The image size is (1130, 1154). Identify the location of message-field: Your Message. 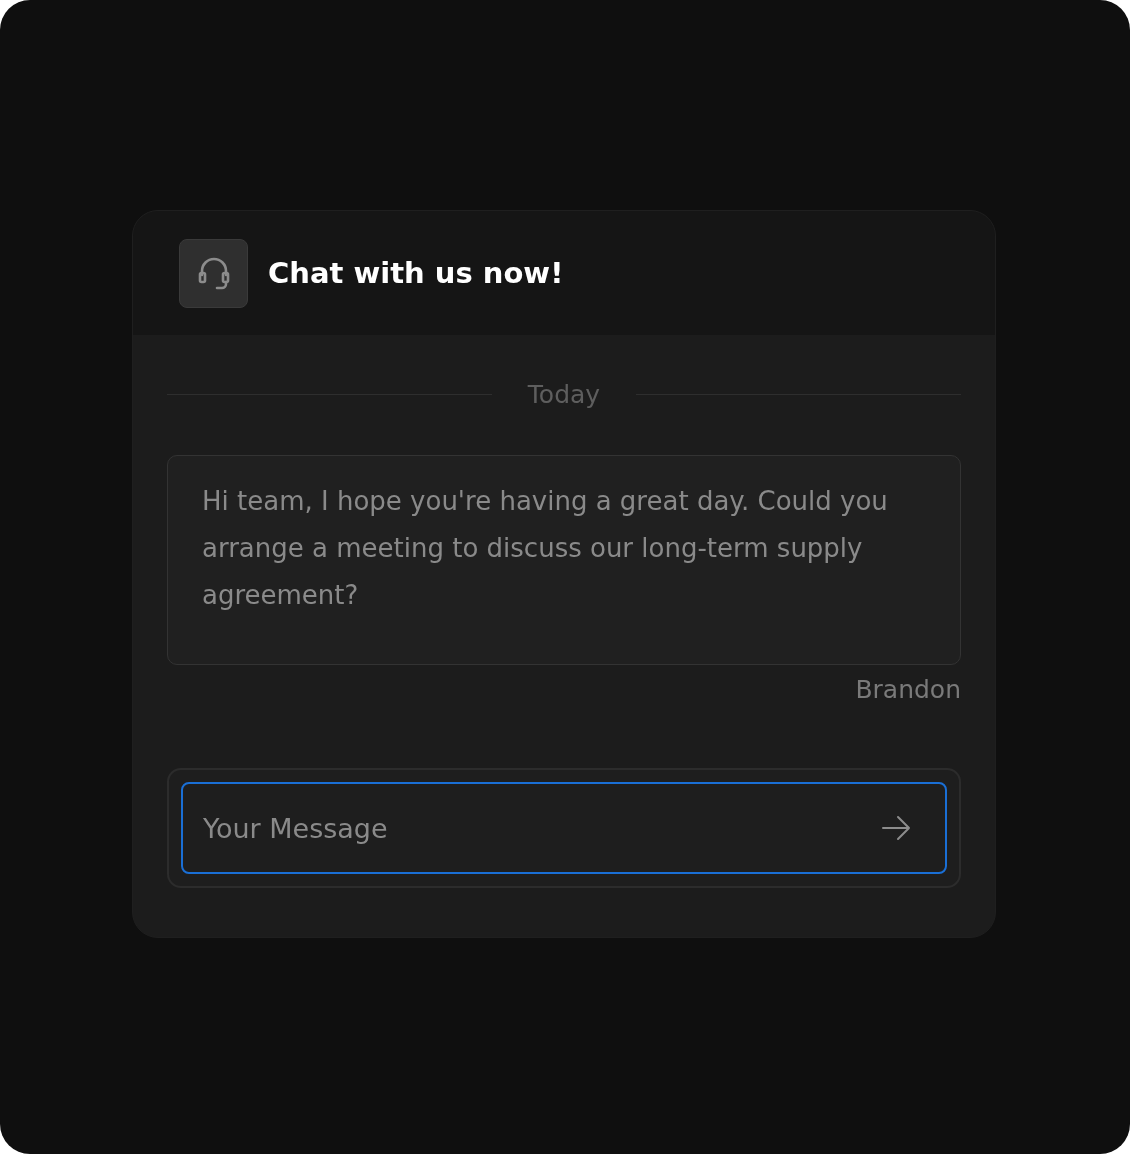
(564, 828).